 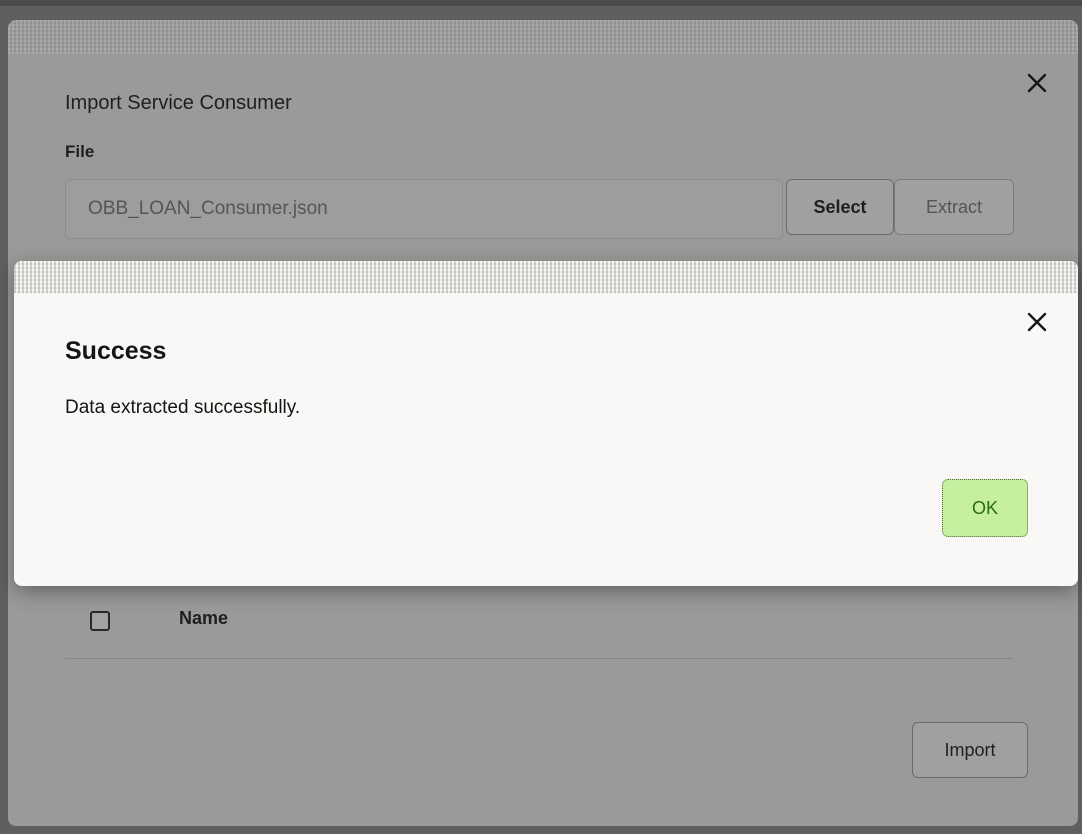 What do you see at coordinates (840, 207) in the screenshot?
I see `select-button: Select` at bounding box center [840, 207].